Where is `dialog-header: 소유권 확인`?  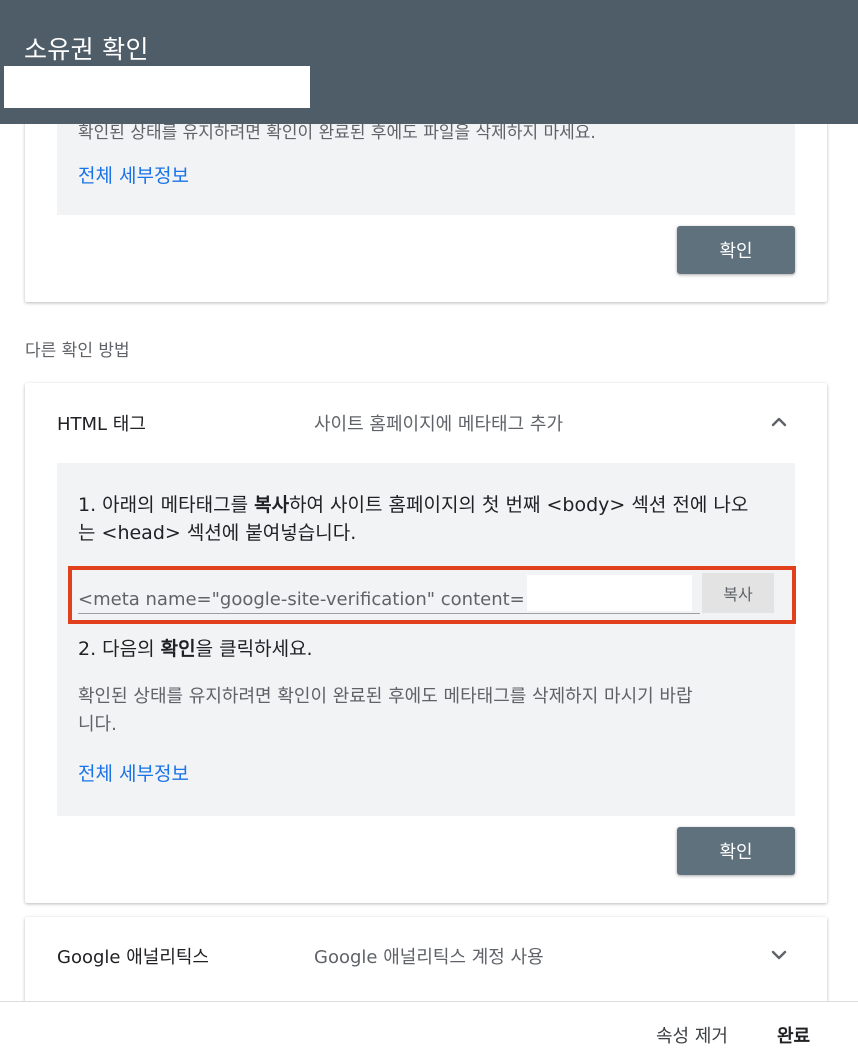
dialog-header: 소유권 확인 is located at coordinates (429, 62).